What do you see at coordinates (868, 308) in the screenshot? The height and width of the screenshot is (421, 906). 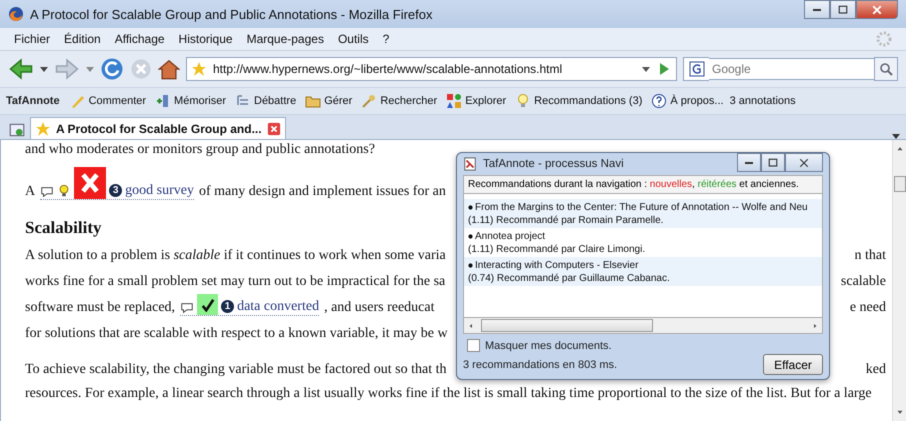 I see `body-text: e need` at bounding box center [868, 308].